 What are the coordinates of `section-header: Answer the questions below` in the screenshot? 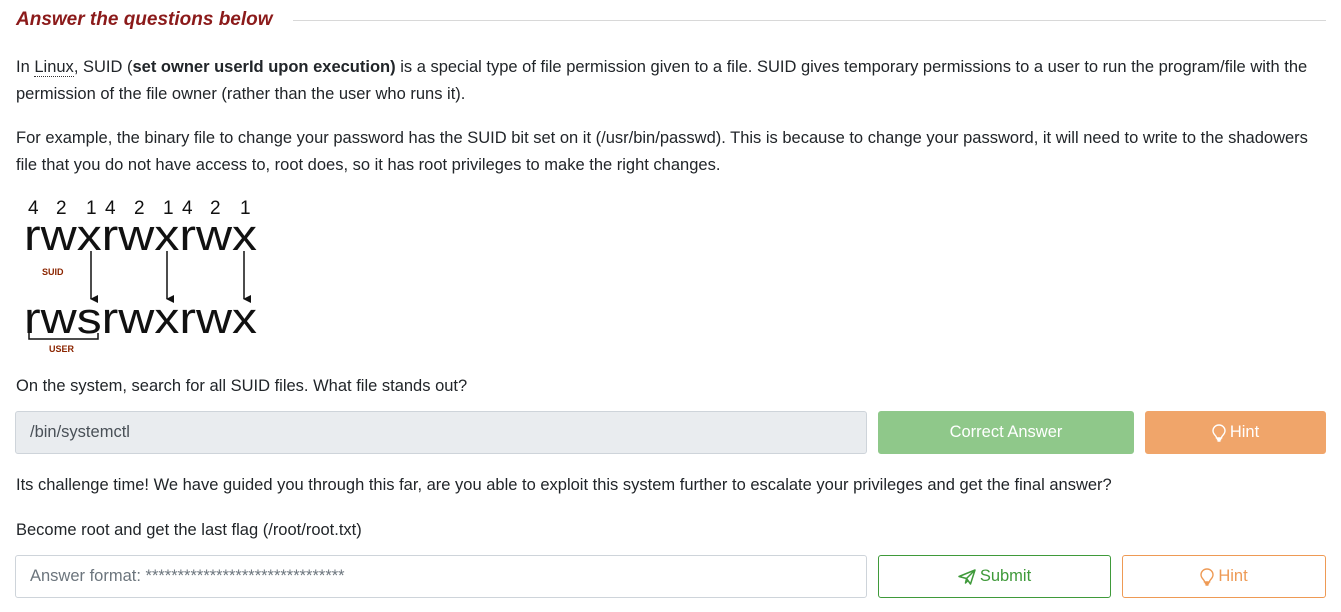 It's located at (671, 20).